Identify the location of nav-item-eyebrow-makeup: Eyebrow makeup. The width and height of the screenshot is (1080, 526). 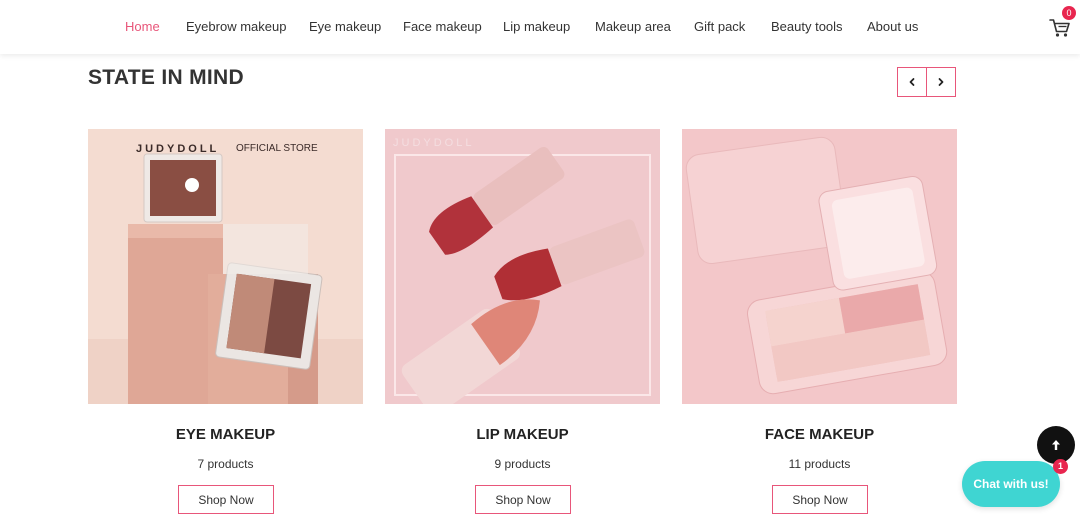
(236, 26).